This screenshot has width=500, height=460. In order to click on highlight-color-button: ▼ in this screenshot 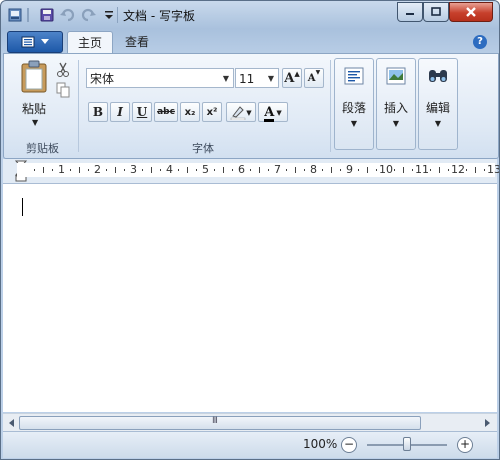, I will do `click(241, 112)`.